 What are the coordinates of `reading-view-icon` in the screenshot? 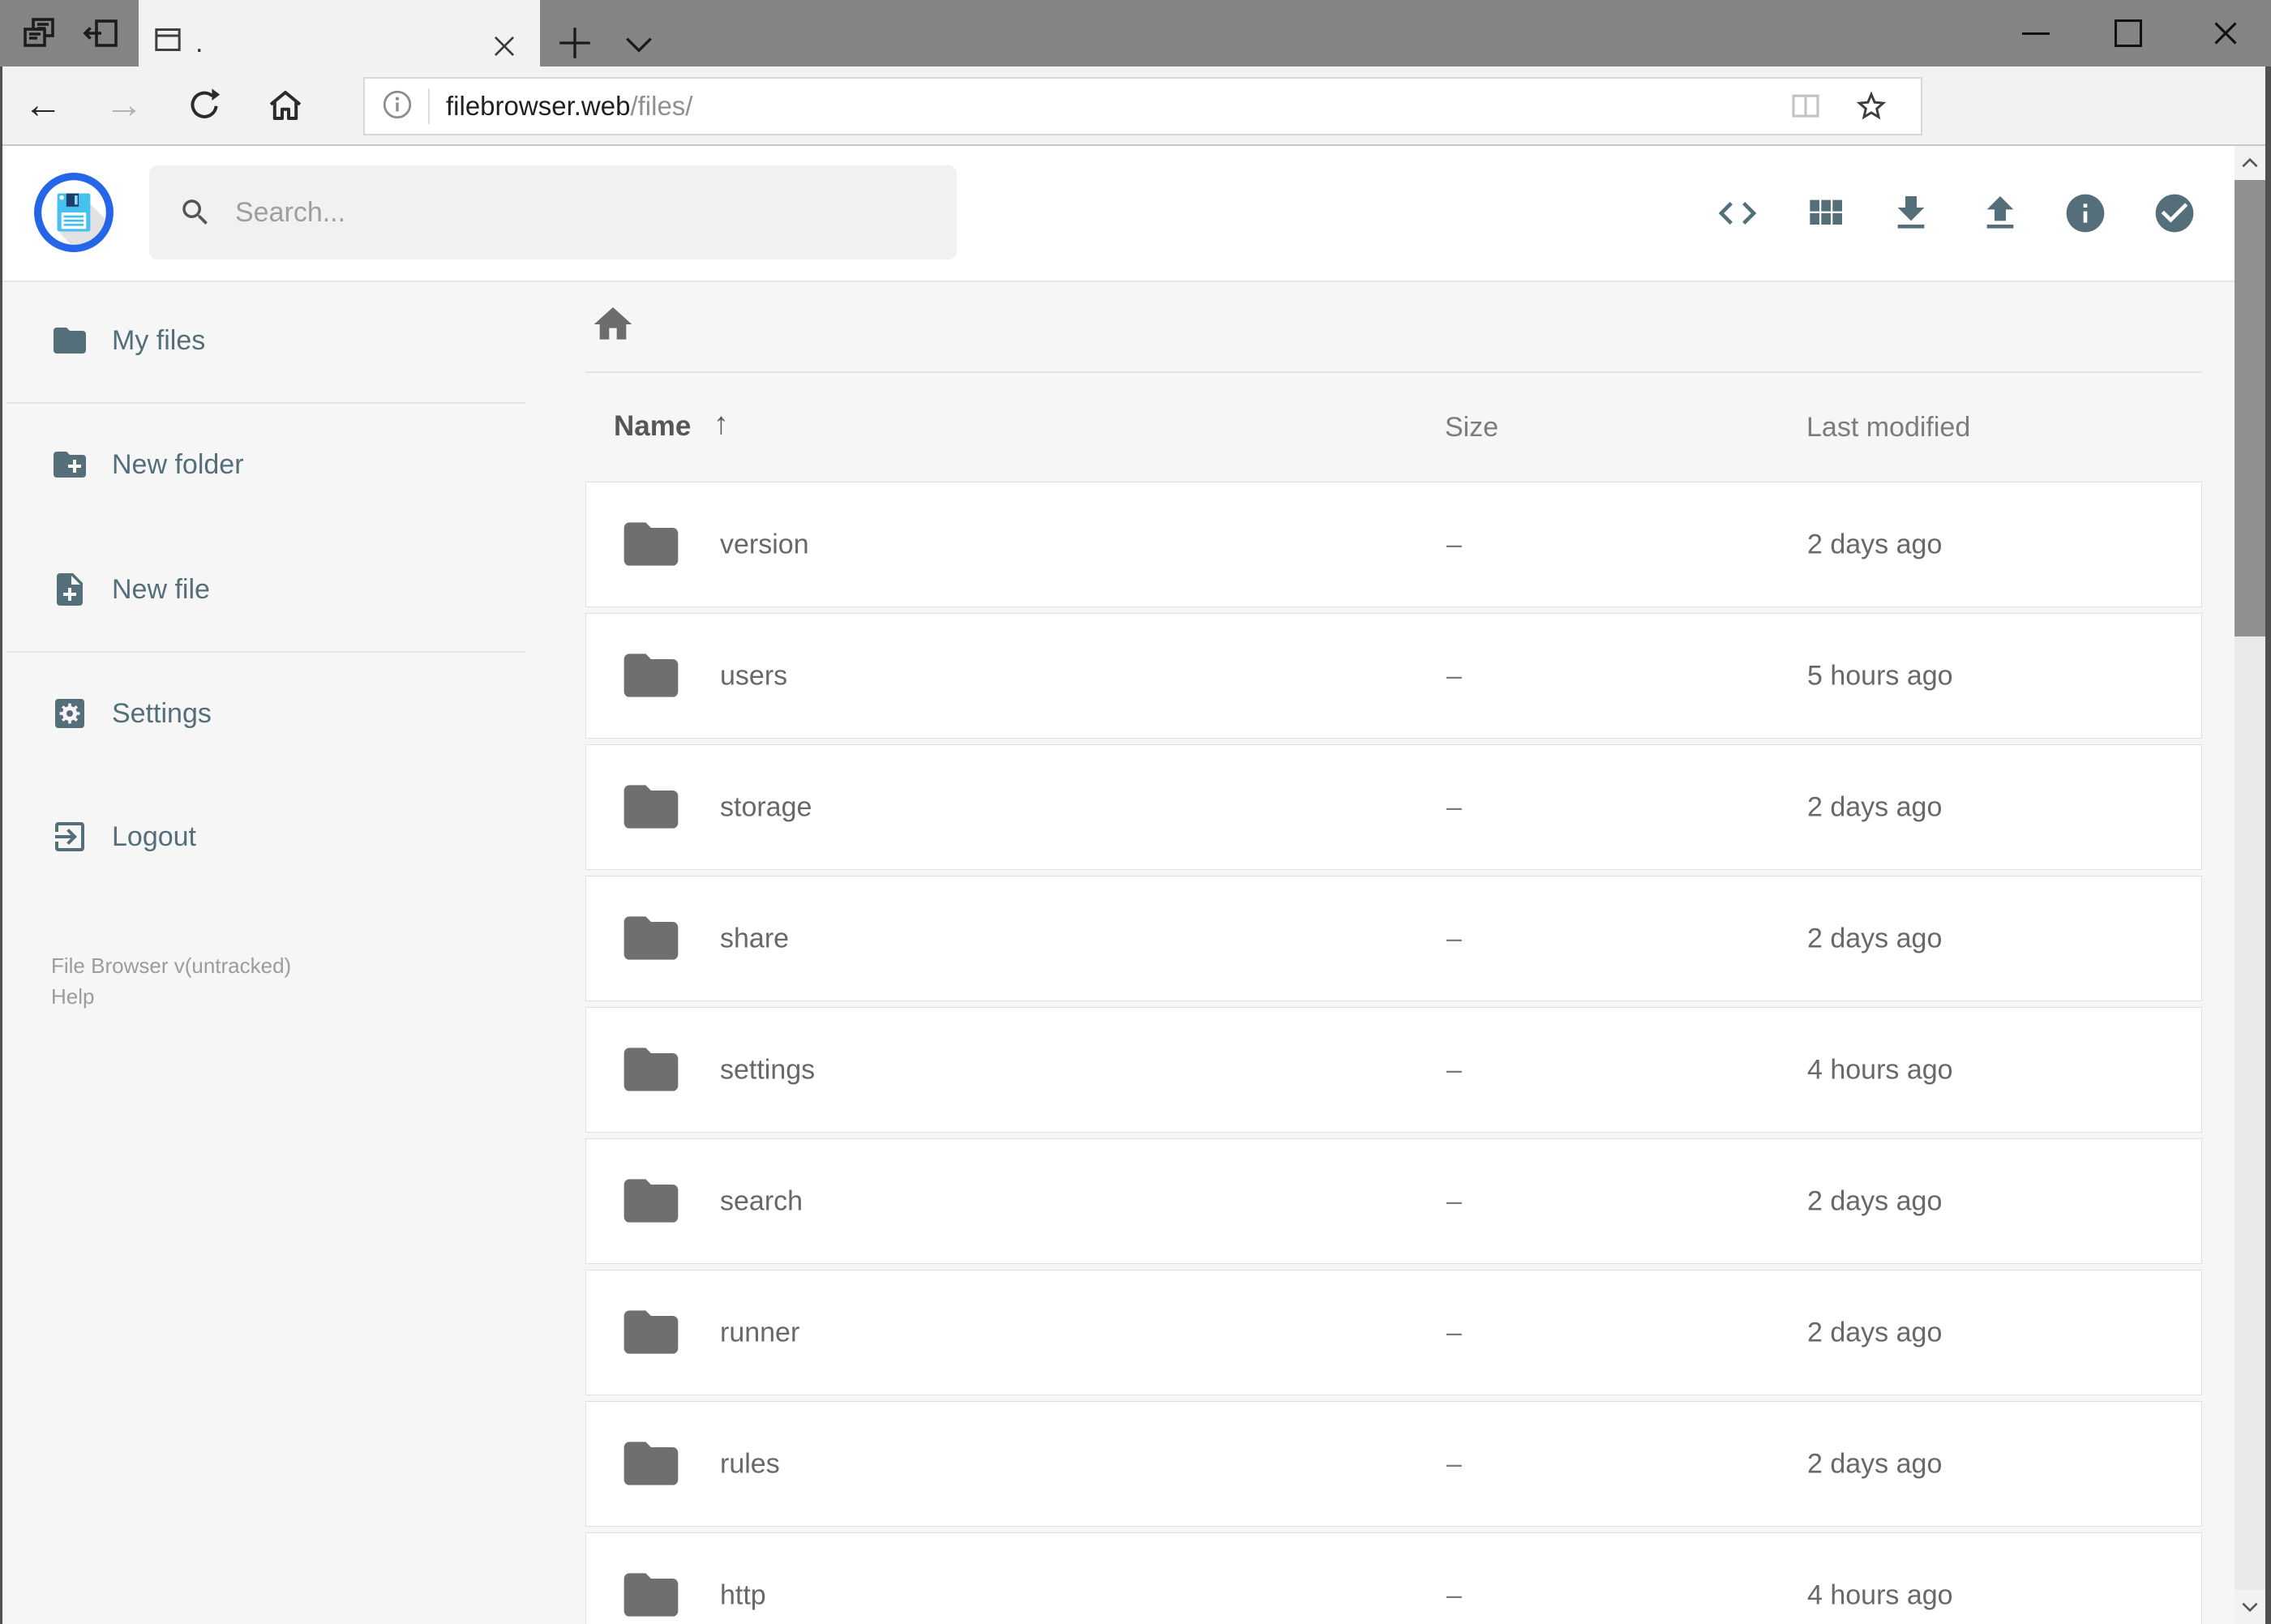 It's located at (1805, 106).